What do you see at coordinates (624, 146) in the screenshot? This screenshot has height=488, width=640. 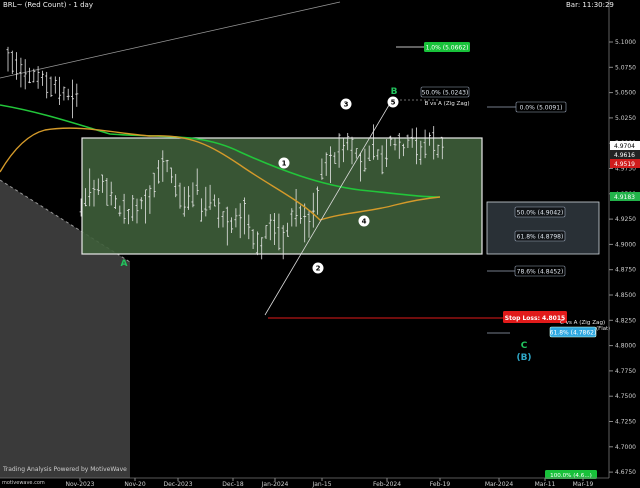 I see `price-tag-label: 4.9704` at bounding box center [624, 146].